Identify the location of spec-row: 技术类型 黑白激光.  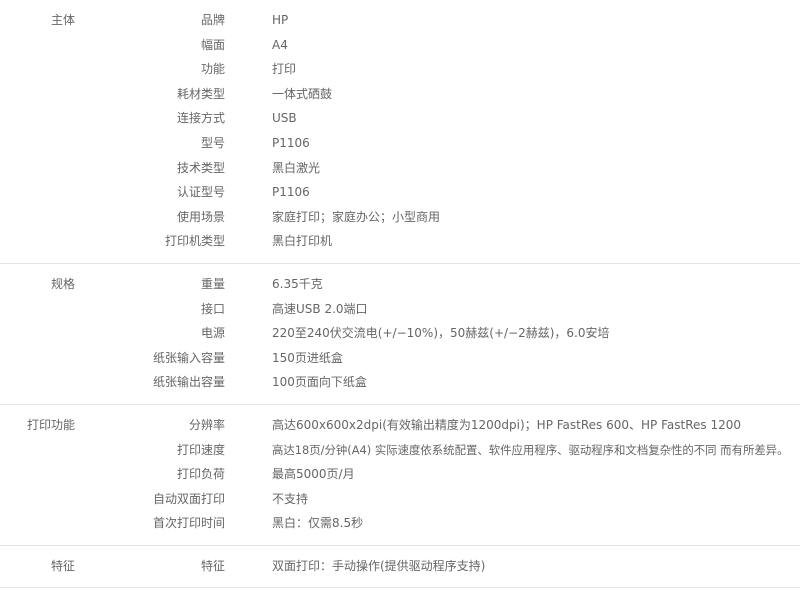
(400, 168).